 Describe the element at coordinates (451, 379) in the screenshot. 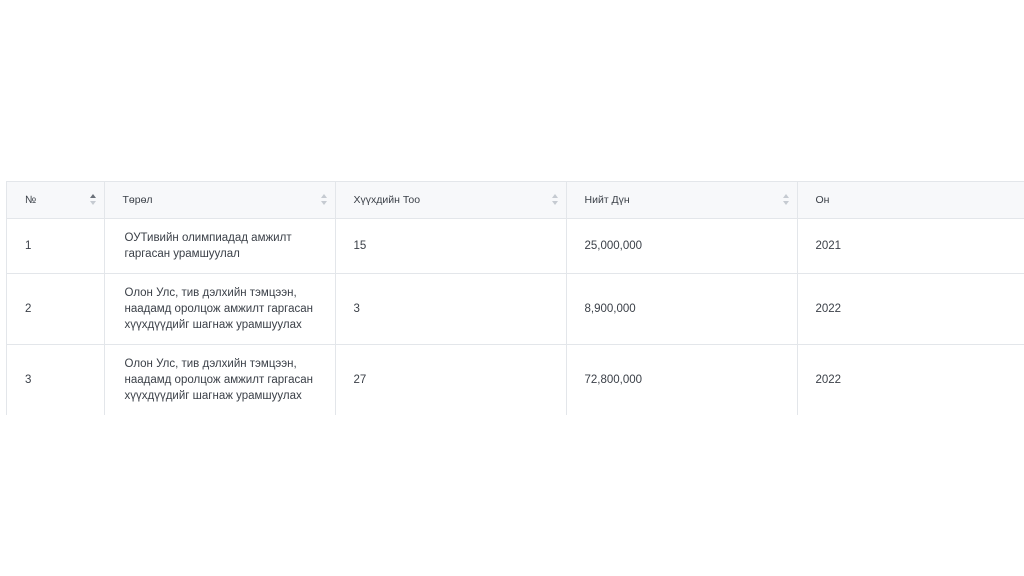

I see `cell-children-count: 27` at that location.